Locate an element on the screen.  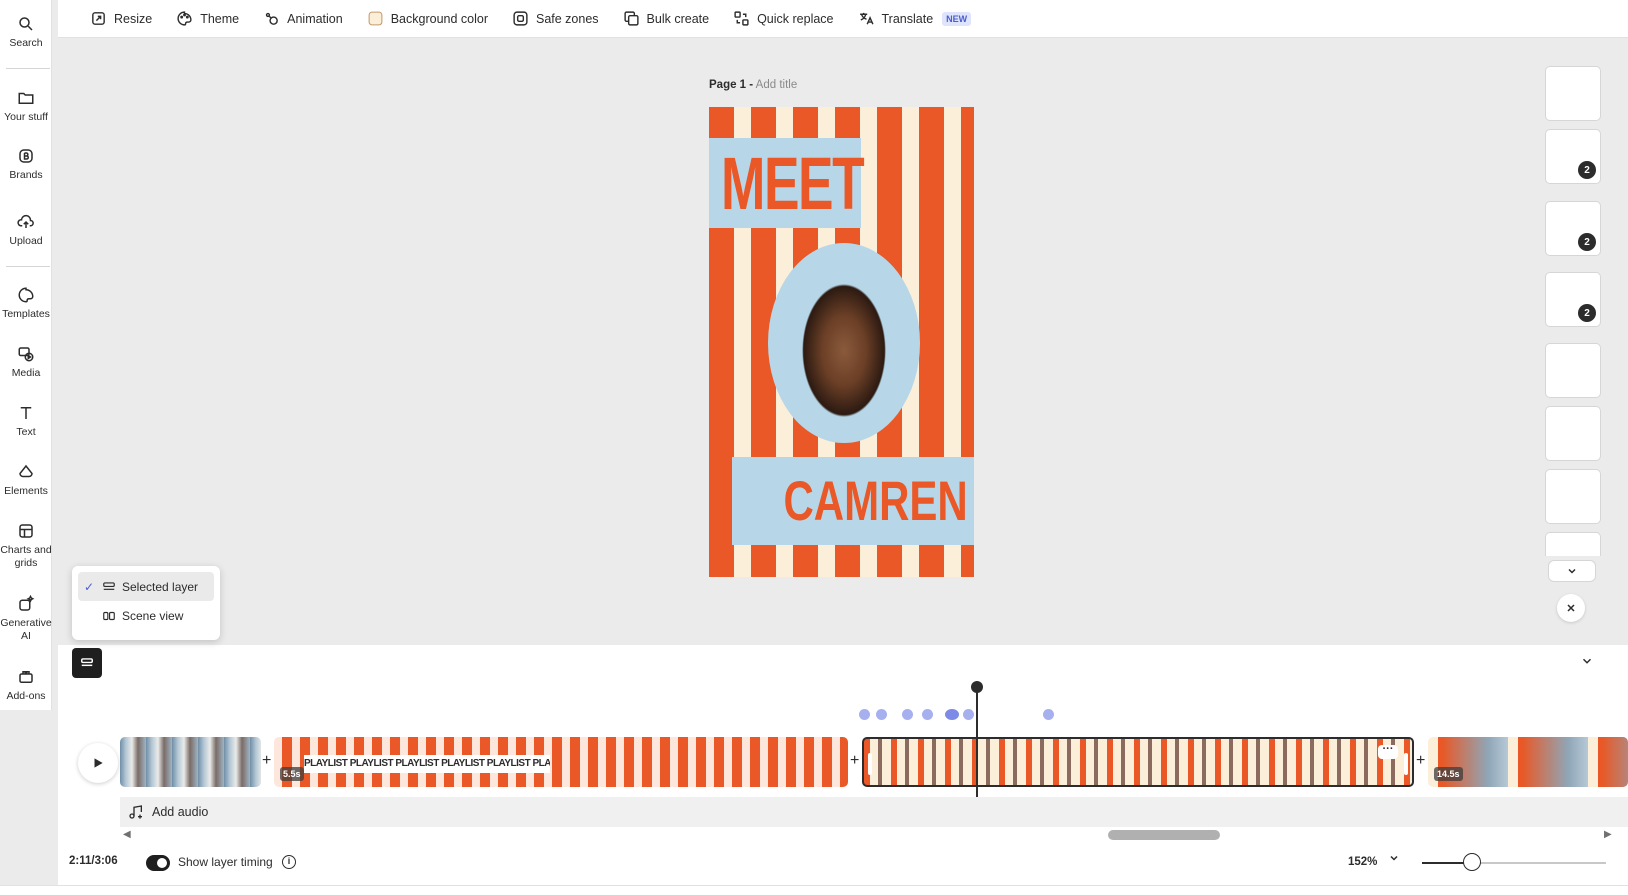
bulk-create-label: Bulk create is located at coordinates (678, 18).